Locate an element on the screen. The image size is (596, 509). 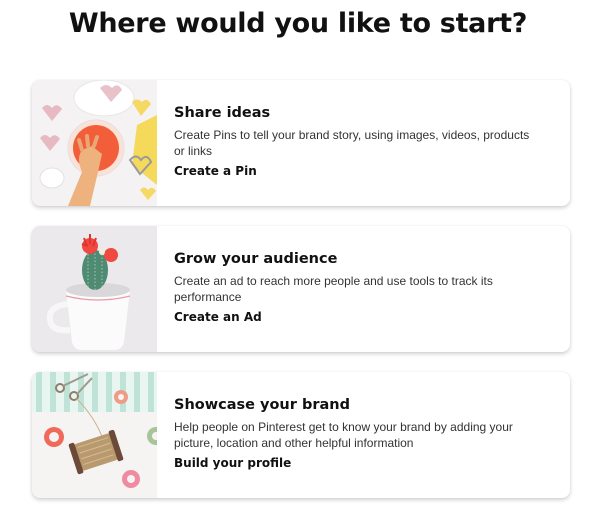
create-pin-link: Create a Pin is located at coordinates (215, 171).